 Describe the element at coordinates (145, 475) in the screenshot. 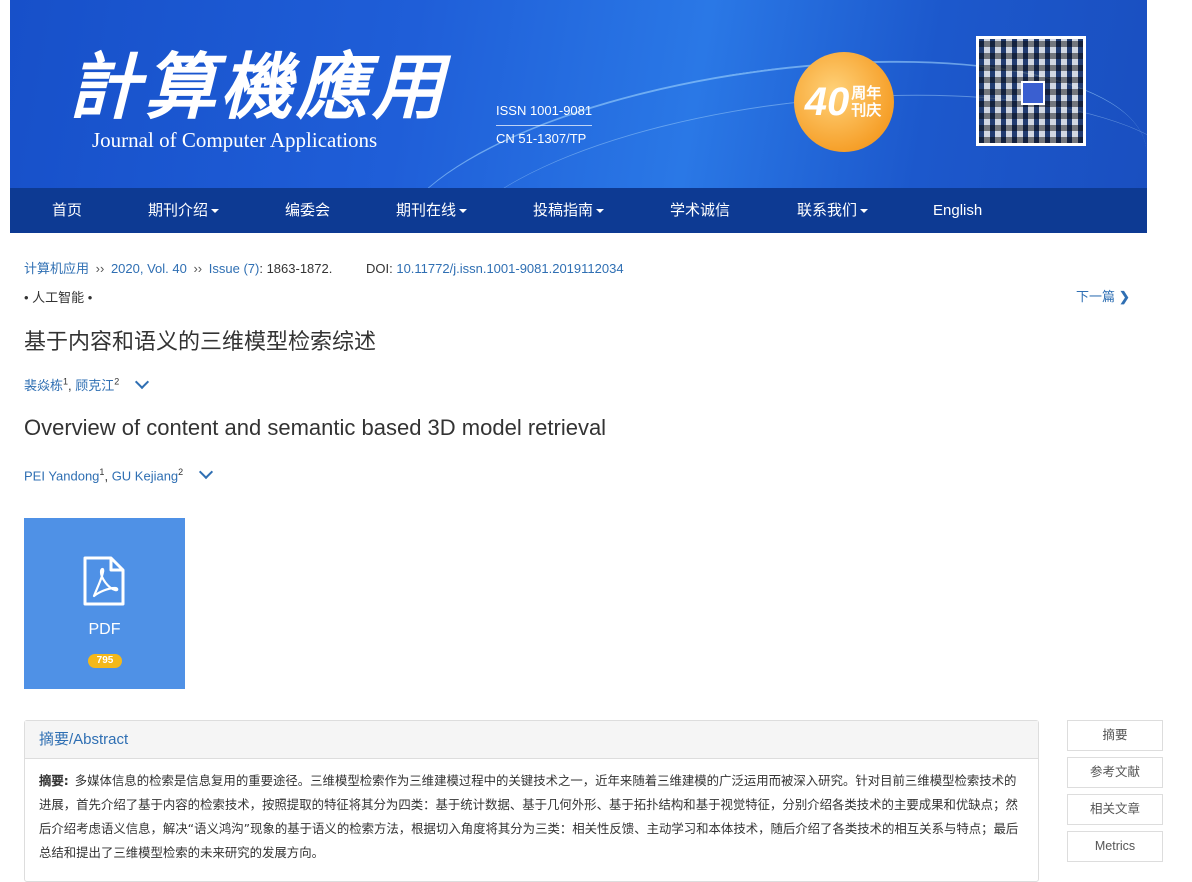

I see `author-link: GU Kejiang` at that location.